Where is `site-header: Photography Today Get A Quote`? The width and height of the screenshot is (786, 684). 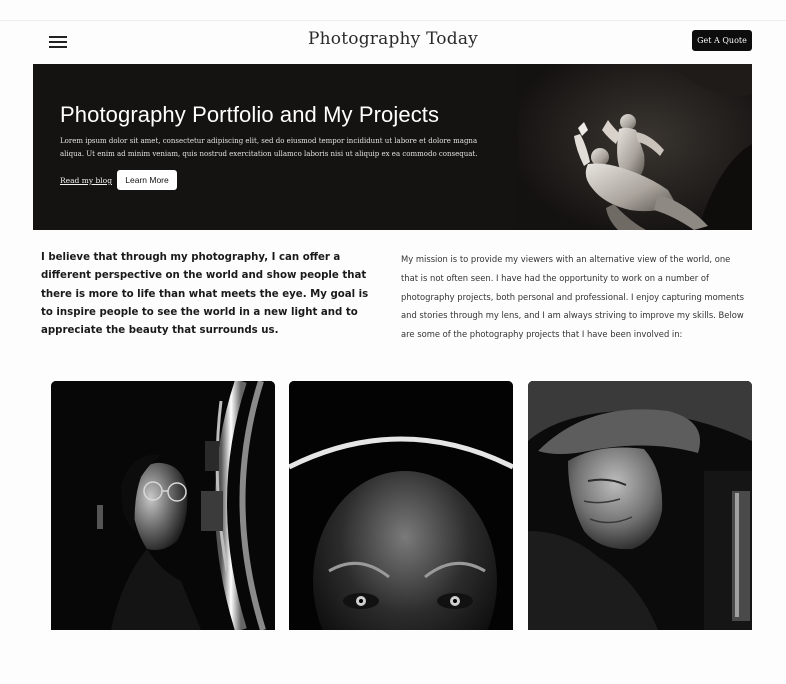
site-header: Photography Today Get A Quote is located at coordinates (393, 42).